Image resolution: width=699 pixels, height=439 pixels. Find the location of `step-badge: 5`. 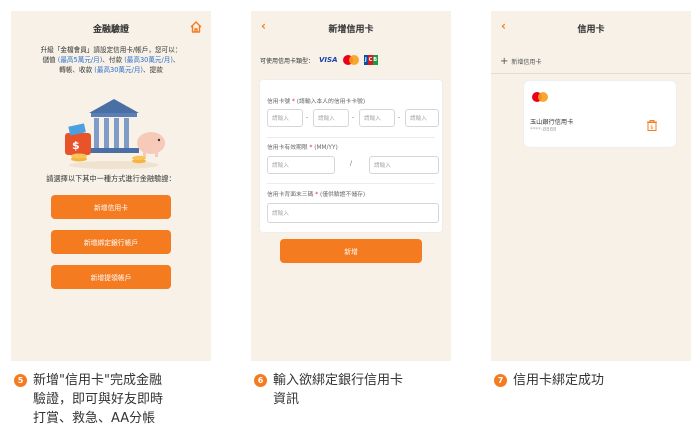

step-badge: 5 is located at coordinates (20, 380).